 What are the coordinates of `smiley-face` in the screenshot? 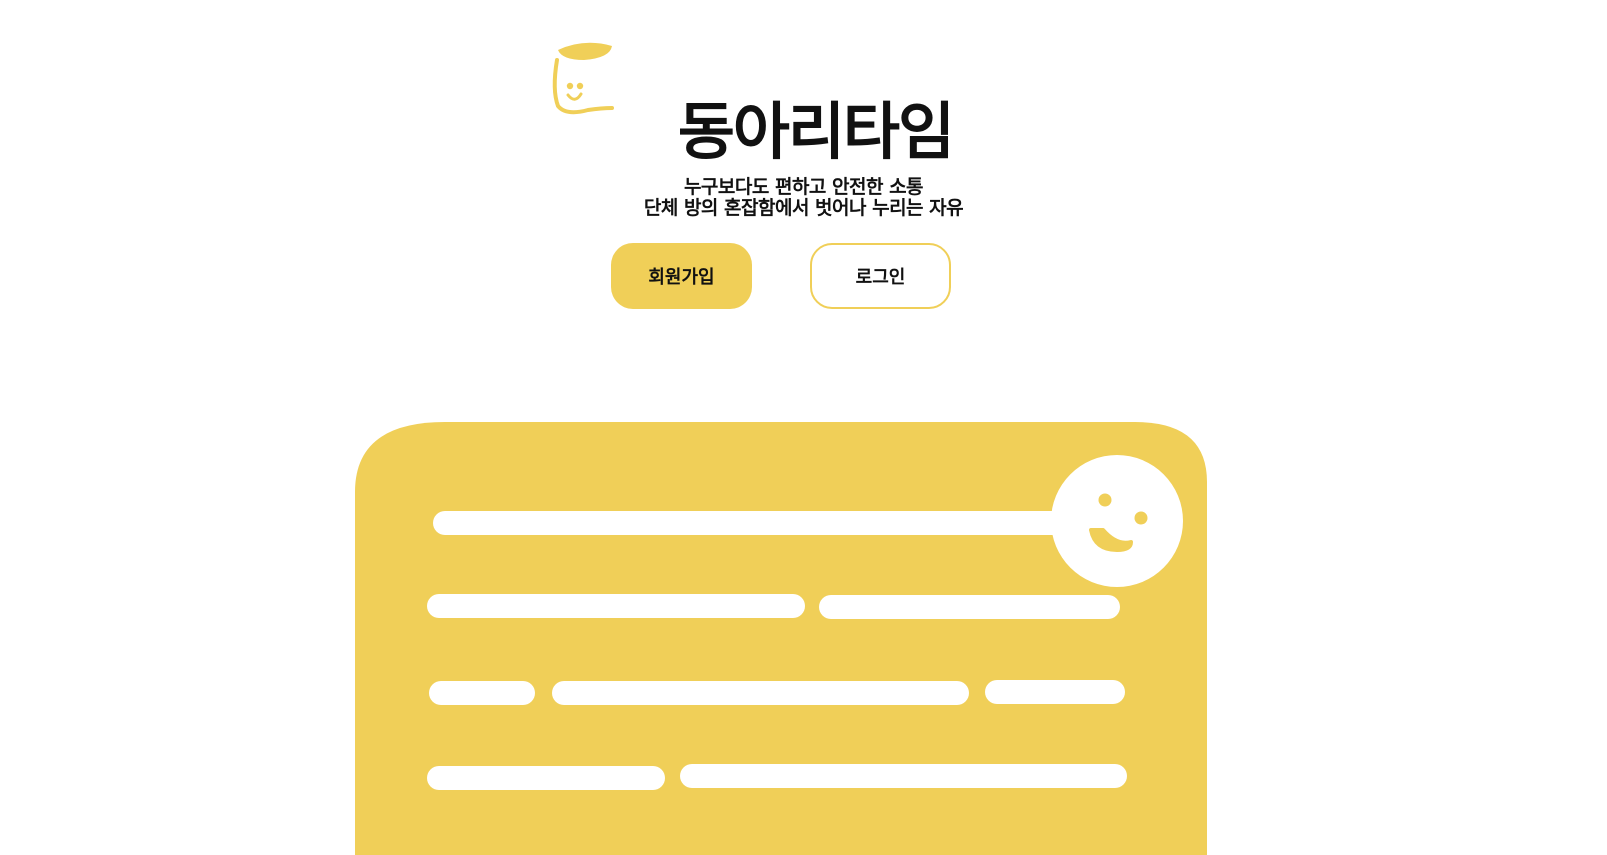 It's located at (1117, 521).